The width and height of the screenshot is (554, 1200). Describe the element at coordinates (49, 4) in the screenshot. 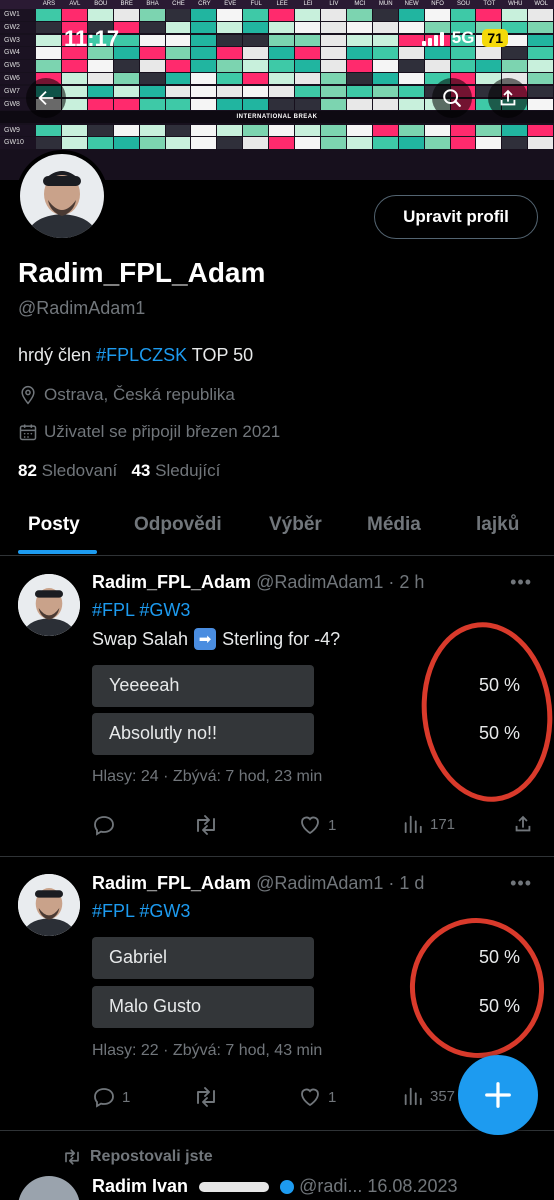

I see `fixture-team-header: ARS` at that location.